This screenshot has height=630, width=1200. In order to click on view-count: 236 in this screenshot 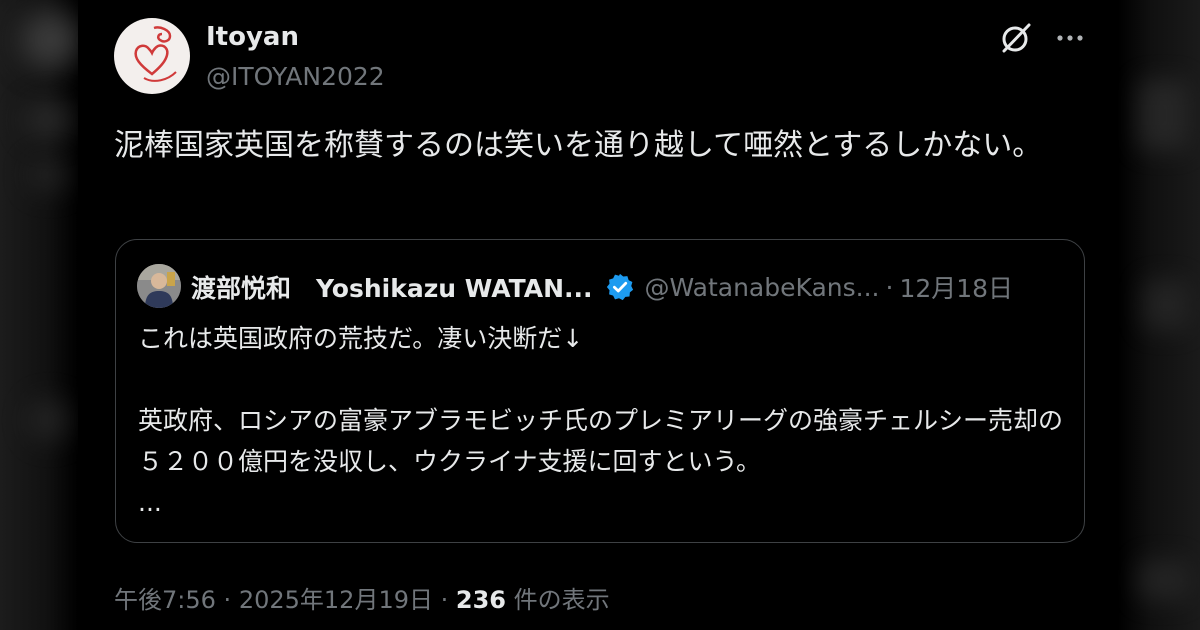, I will do `click(481, 600)`.